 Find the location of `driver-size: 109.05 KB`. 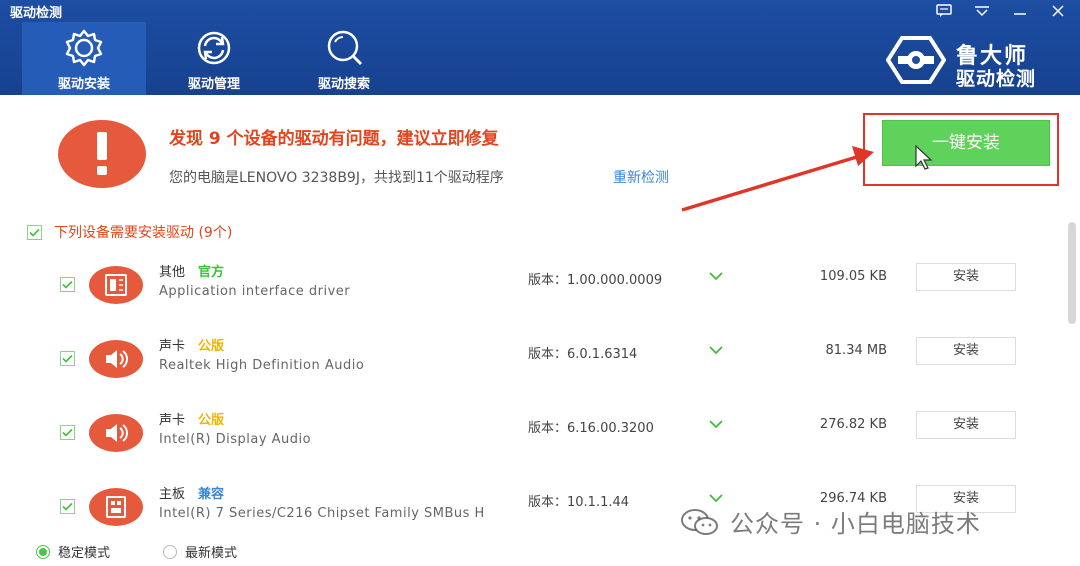

driver-size: 109.05 KB is located at coordinates (853, 276).